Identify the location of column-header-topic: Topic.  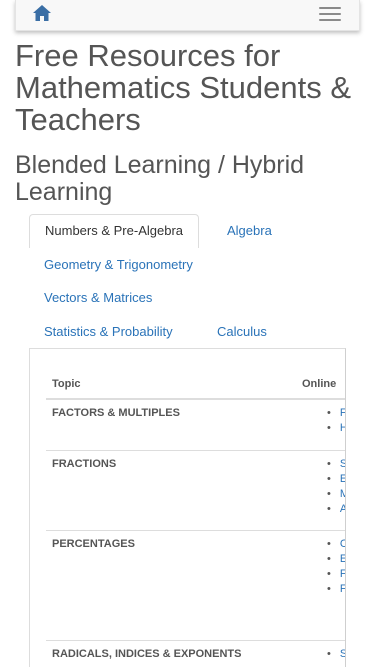
(66, 384).